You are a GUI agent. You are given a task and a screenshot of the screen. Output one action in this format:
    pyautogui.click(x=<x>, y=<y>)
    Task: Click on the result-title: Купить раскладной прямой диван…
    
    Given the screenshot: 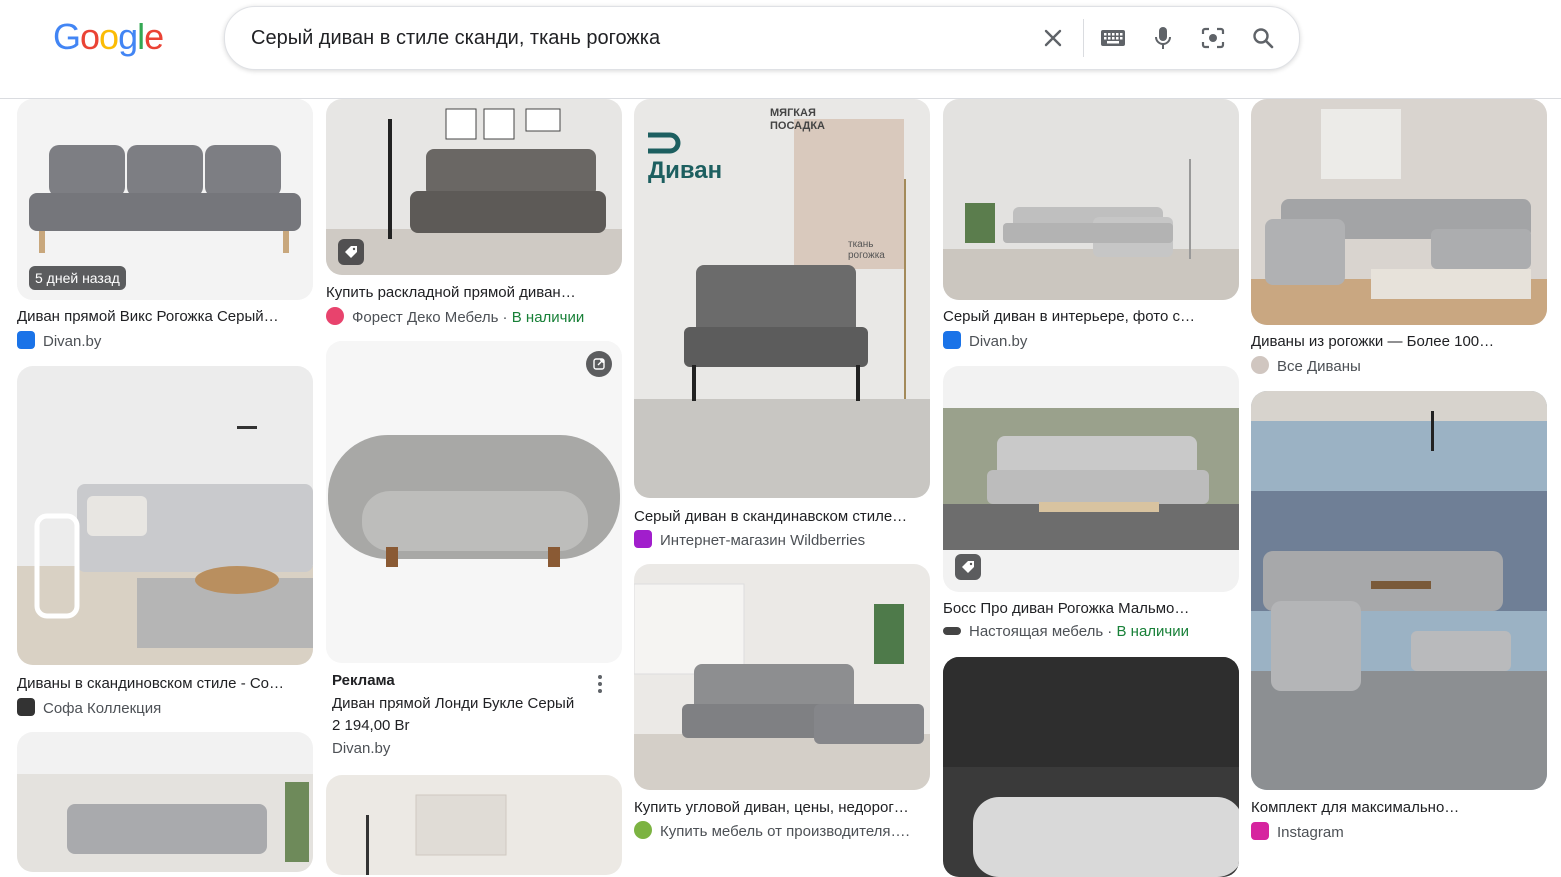 What is the action you would take?
    pyautogui.click(x=474, y=292)
    